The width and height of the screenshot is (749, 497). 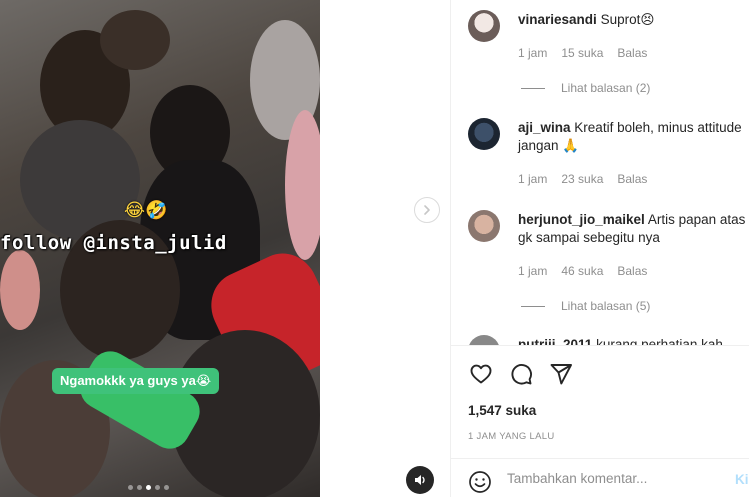 What do you see at coordinates (136, 381) in the screenshot?
I see `video-caption: Ngamokkk ya guys ya😭` at bounding box center [136, 381].